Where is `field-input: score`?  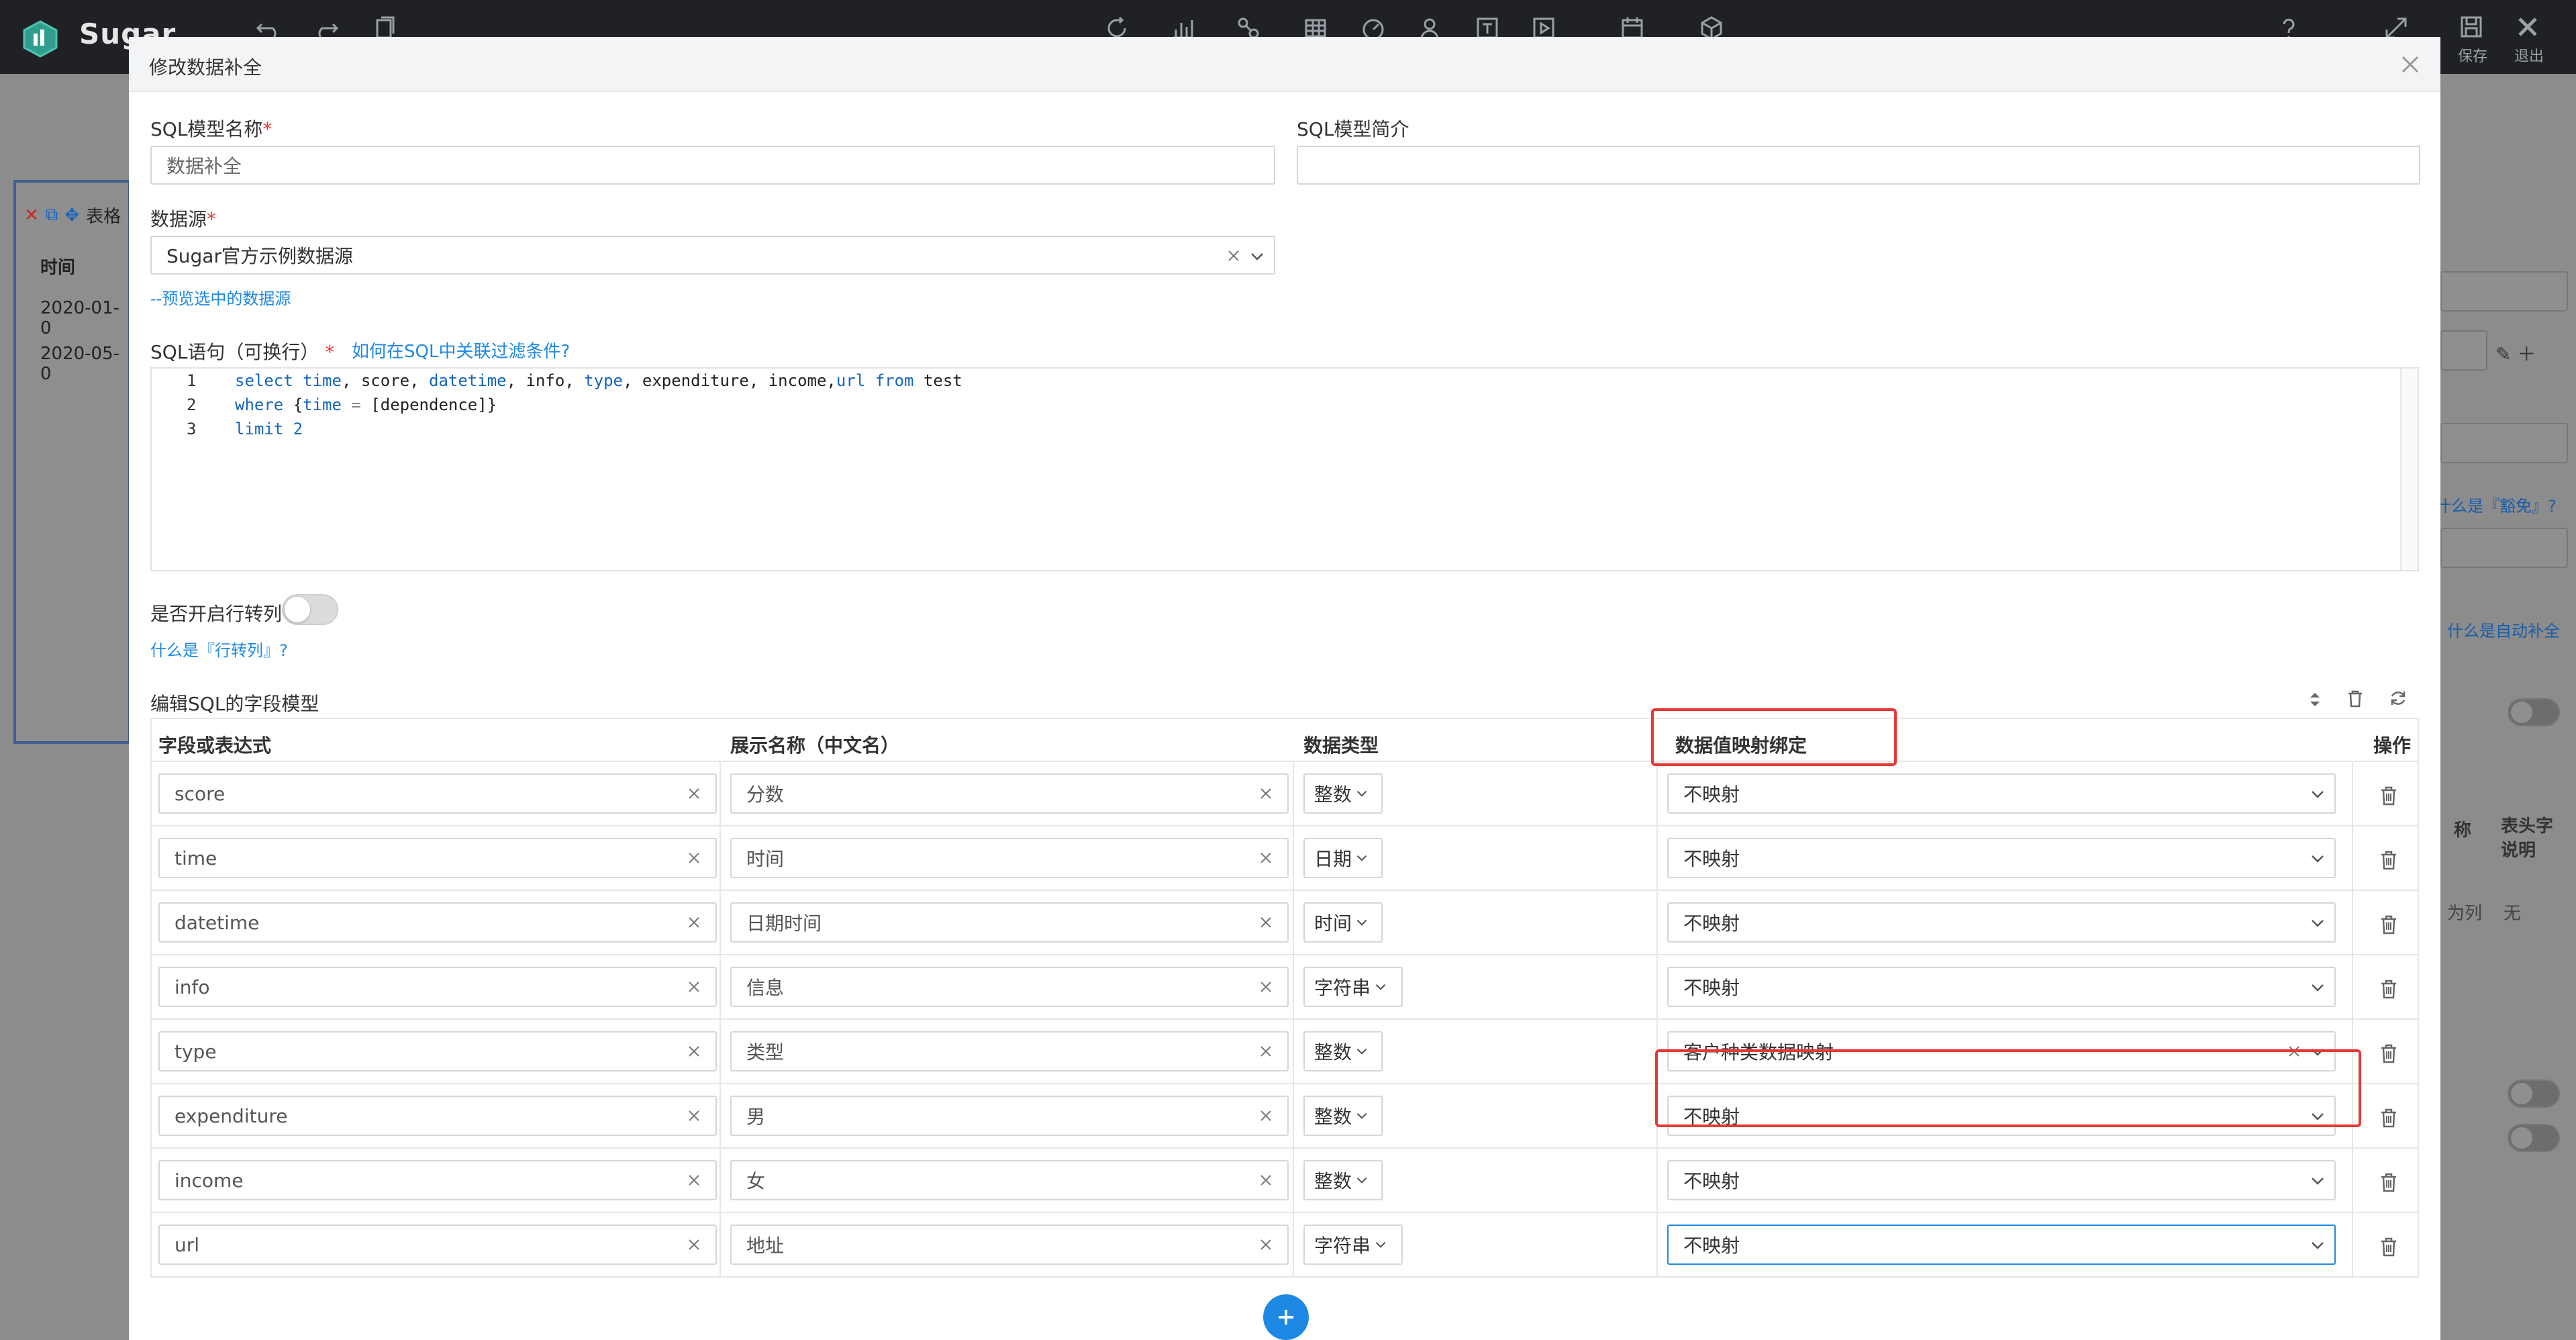
field-input: score is located at coordinates (437, 793).